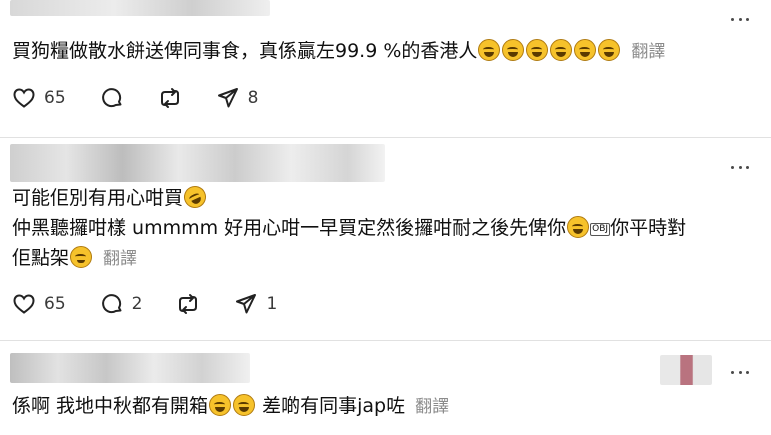 This screenshot has height=435, width=771. What do you see at coordinates (289, 228) in the screenshot?
I see `comment-text: 仲黑聽攞咁樣 ummmm 好用心咁一早買定然後攞咁耐之後先俾你` at bounding box center [289, 228].